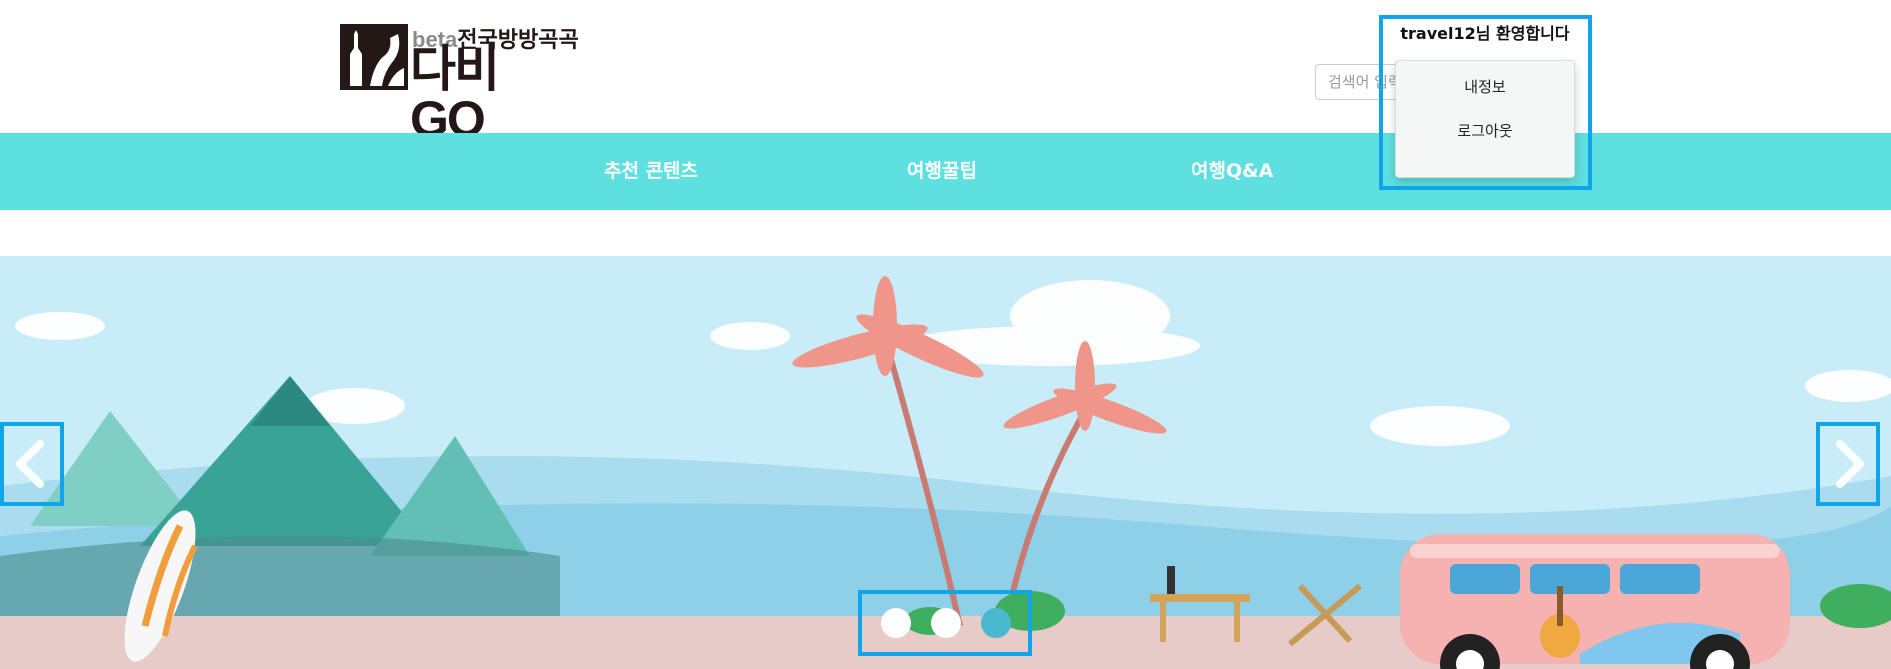 The height and width of the screenshot is (669, 1891). I want to click on logo-mark-icon, so click(374, 57).